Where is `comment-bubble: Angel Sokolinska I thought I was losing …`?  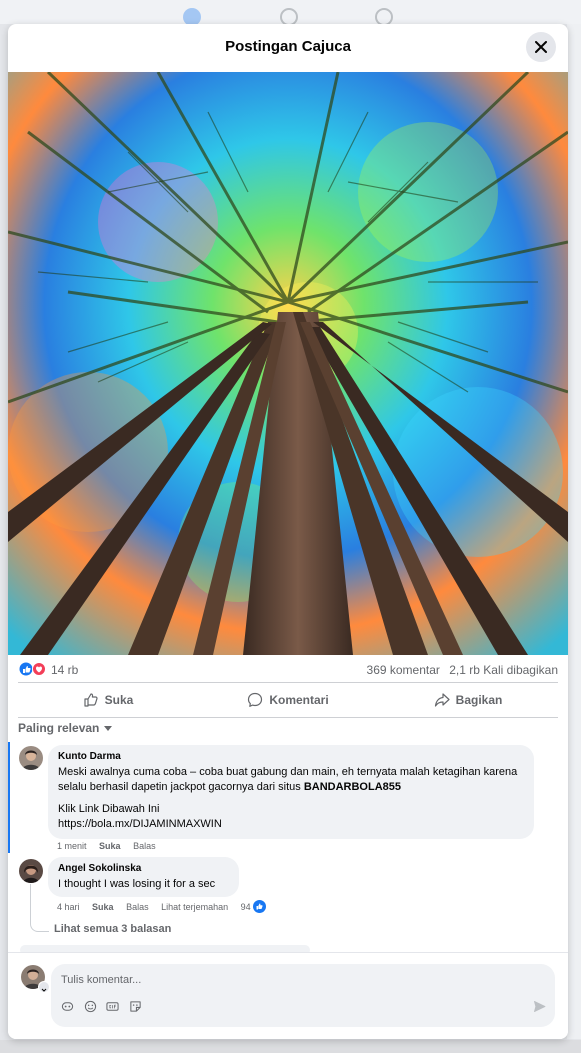 comment-bubble: Angel Sokolinska I thought I was losing … is located at coordinates (143, 877).